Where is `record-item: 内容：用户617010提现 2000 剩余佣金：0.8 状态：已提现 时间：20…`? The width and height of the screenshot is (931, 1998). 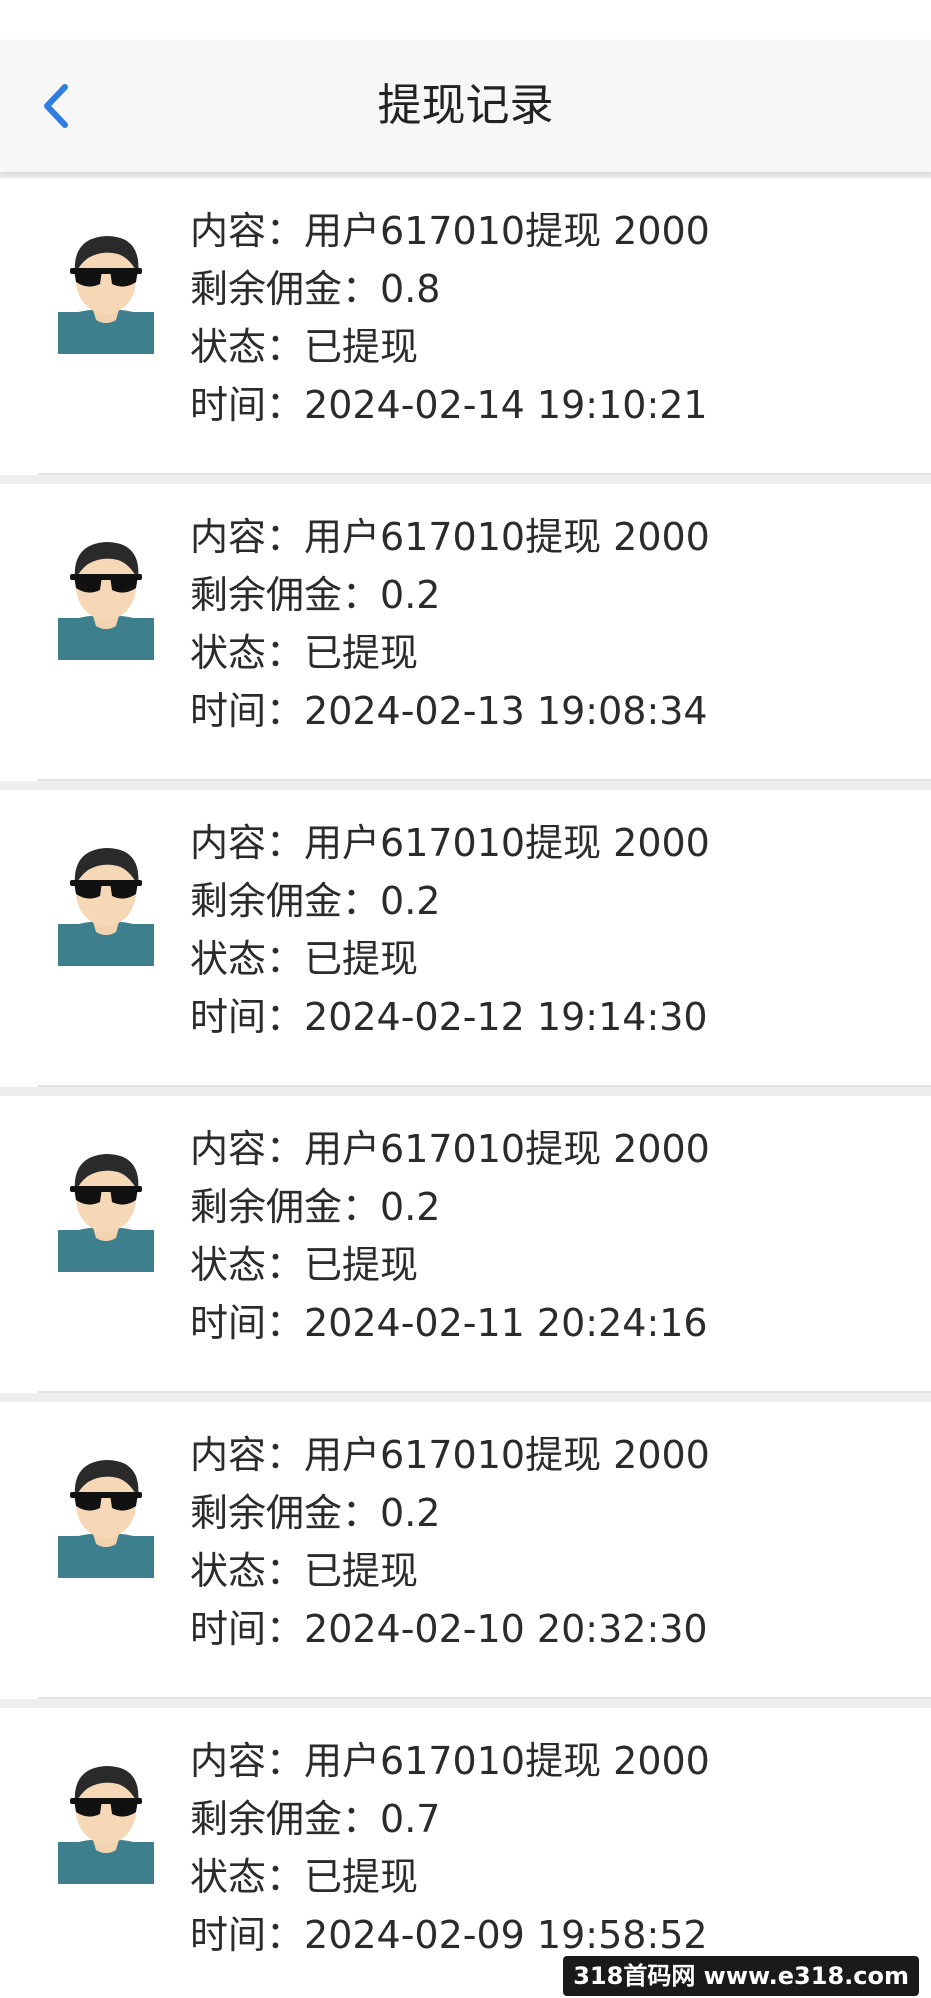 record-item: 内容：用户617010提现 2000 剩余佣金：0.8 状态：已提现 时间：20… is located at coordinates (465, 326).